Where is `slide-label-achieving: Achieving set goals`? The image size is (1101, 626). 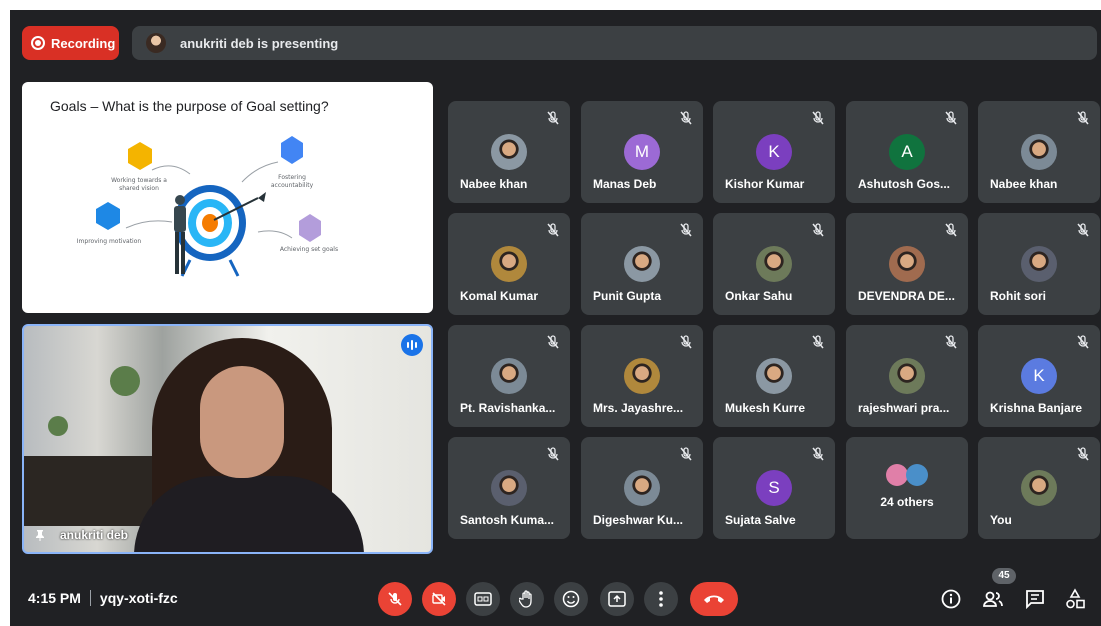 slide-label-achieving: Achieving set goals is located at coordinates (309, 249).